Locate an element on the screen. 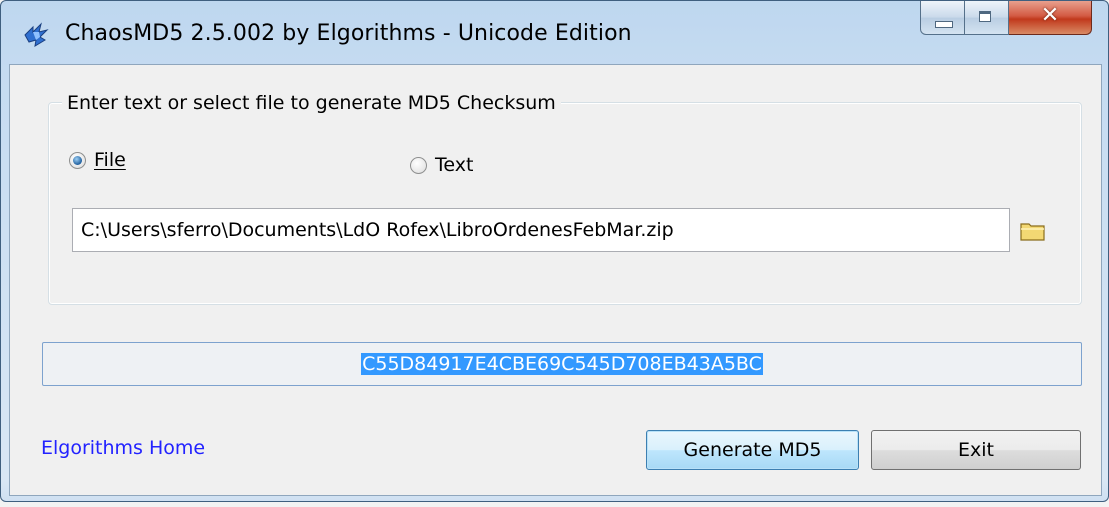 The image size is (1109, 507). maximize-button is located at coordinates (987, 18).